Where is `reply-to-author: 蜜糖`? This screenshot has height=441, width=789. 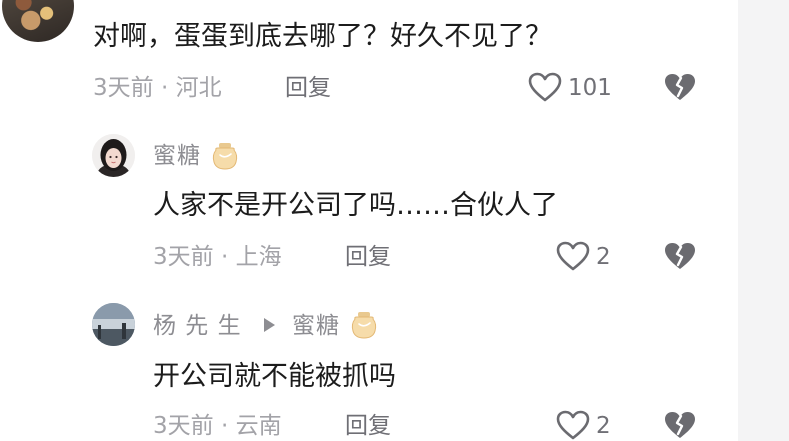 reply-to-author: 蜜糖 is located at coordinates (316, 326).